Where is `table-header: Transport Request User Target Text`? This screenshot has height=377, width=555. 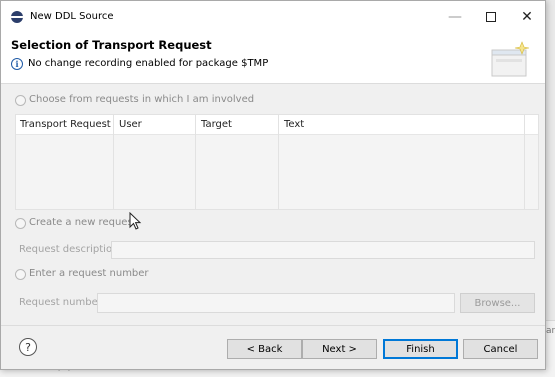
table-header: Transport Request User Target Text is located at coordinates (277, 125).